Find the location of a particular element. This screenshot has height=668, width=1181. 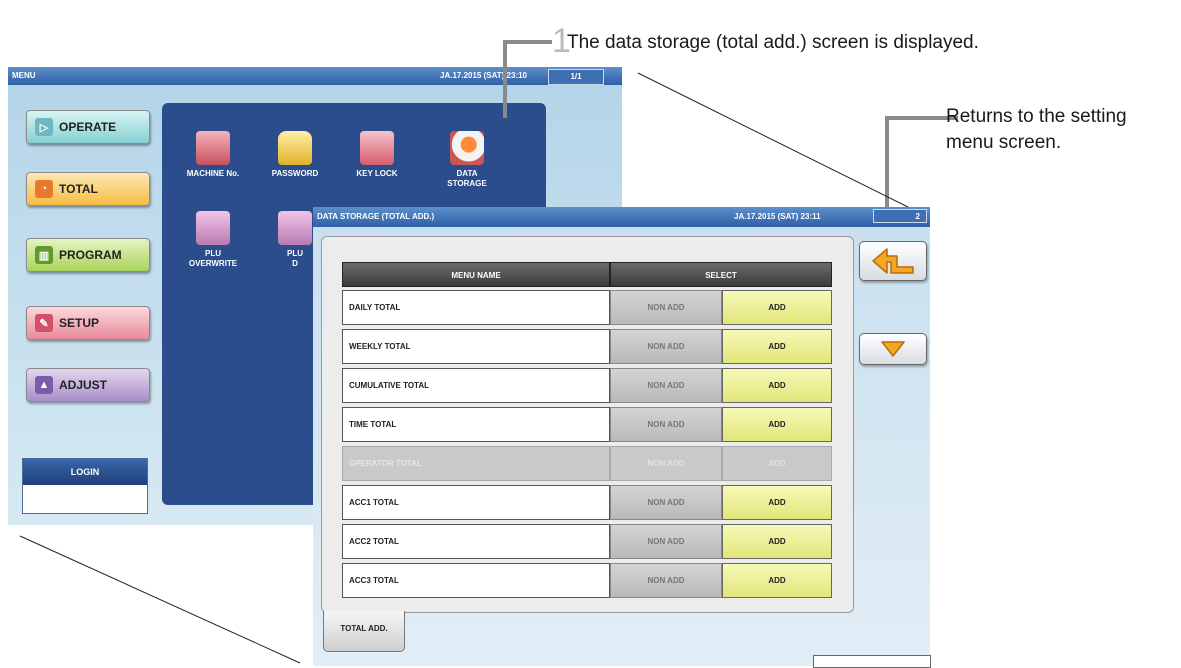

scroll-down-button is located at coordinates (893, 349).